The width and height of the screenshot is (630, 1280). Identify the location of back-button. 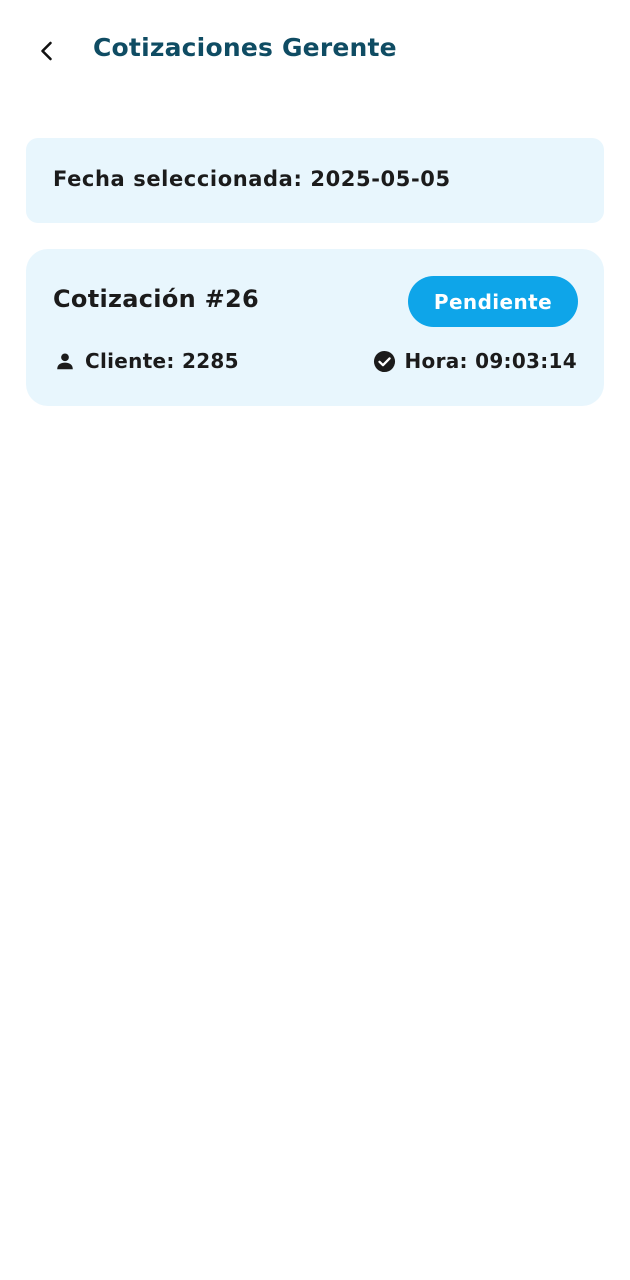
(47, 51).